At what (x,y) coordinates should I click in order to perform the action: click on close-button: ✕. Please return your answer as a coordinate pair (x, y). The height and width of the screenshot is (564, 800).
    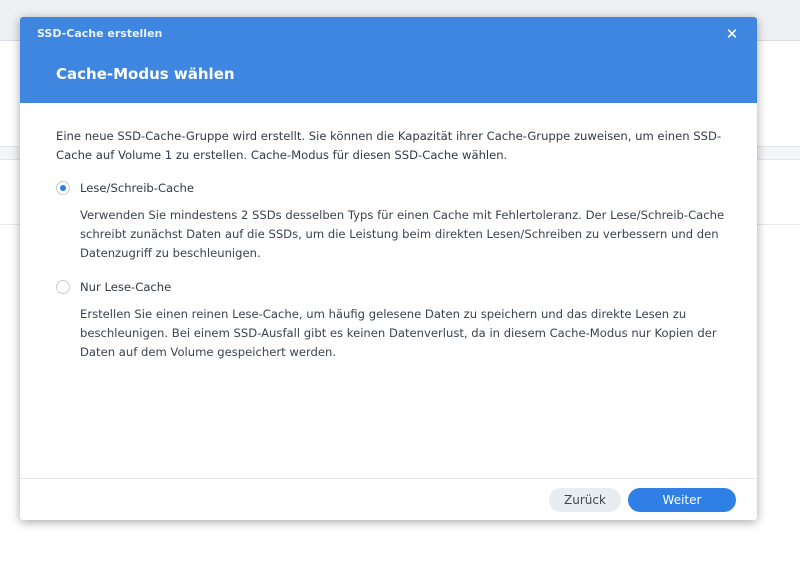
    Looking at the image, I should click on (732, 34).